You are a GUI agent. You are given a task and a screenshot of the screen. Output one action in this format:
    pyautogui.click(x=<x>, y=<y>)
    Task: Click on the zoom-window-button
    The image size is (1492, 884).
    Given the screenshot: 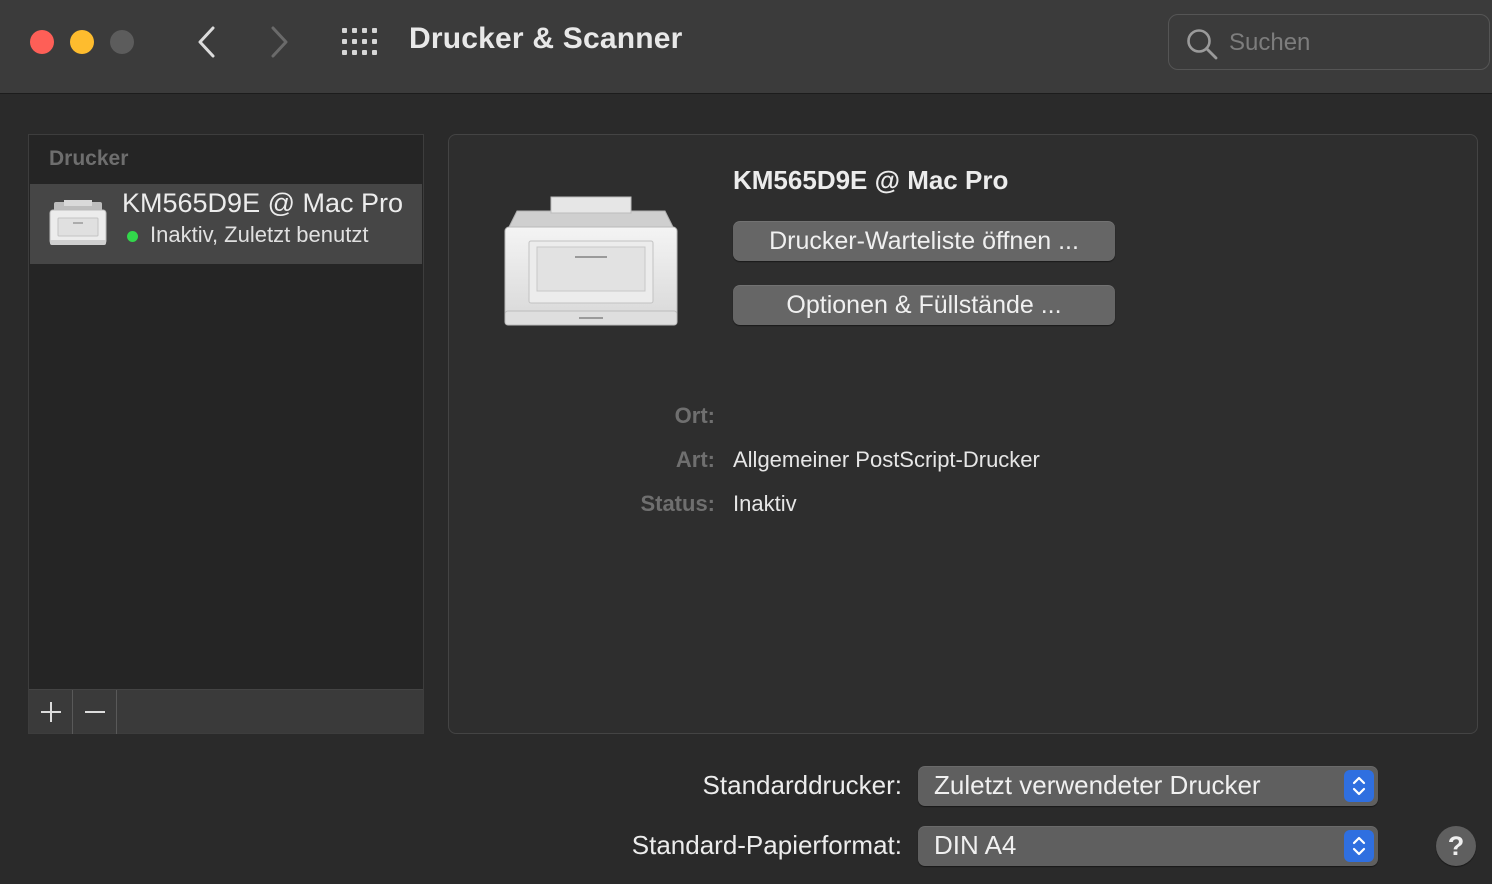 What is the action you would take?
    pyautogui.click(x=122, y=42)
    